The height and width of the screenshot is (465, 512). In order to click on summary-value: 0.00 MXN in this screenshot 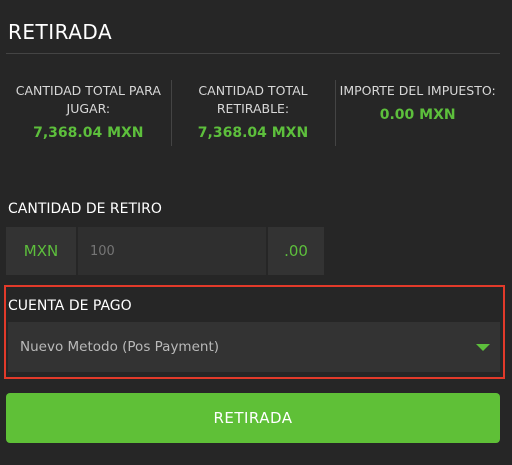, I will do `click(417, 115)`.